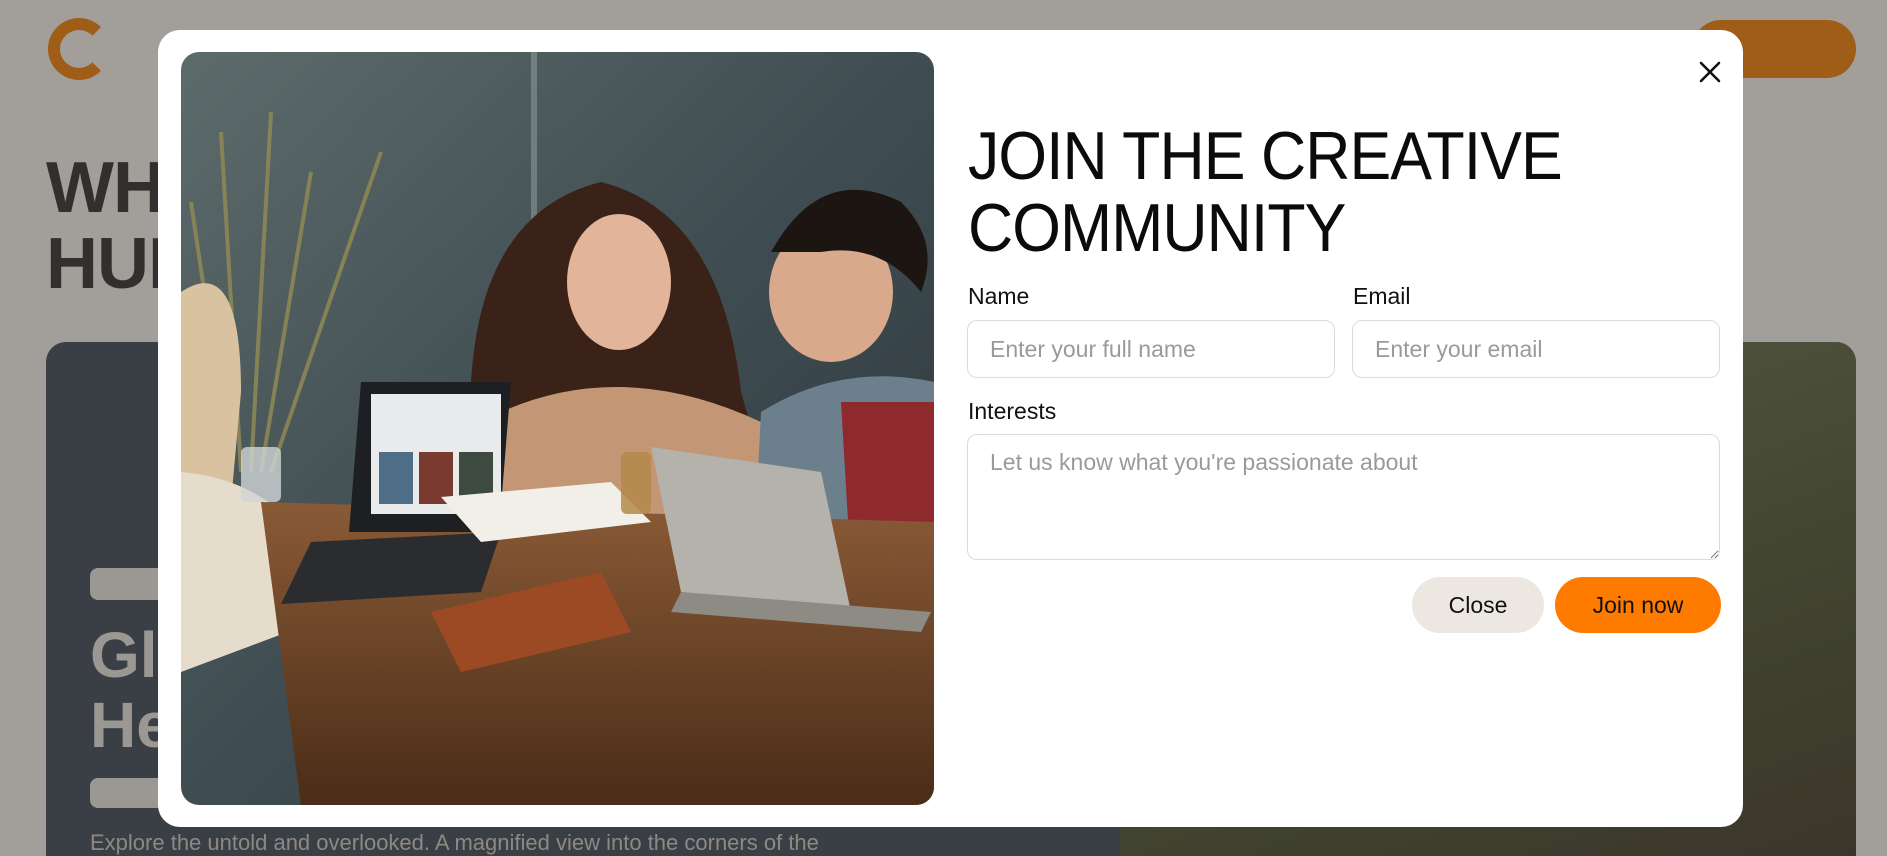 The height and width of the screenshot is (856, 1887). What do you see at coordinates (1343, 497) in the screenshot?
I see `interests-textarea` at bounding box center [1343, 497].